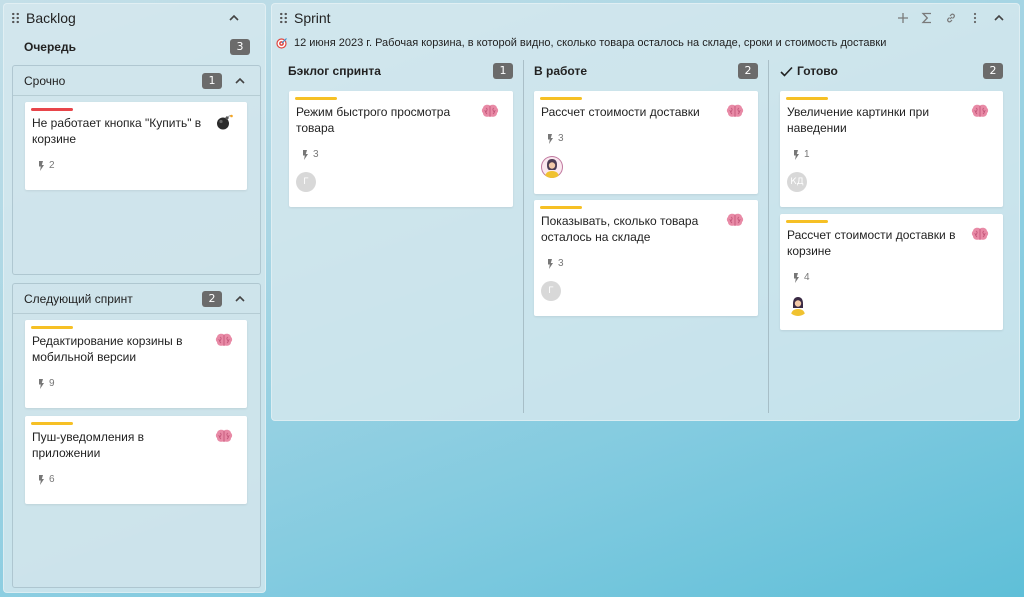 The image size is (1024, 597). I want to click on story-points: 2, so click(46, 165).